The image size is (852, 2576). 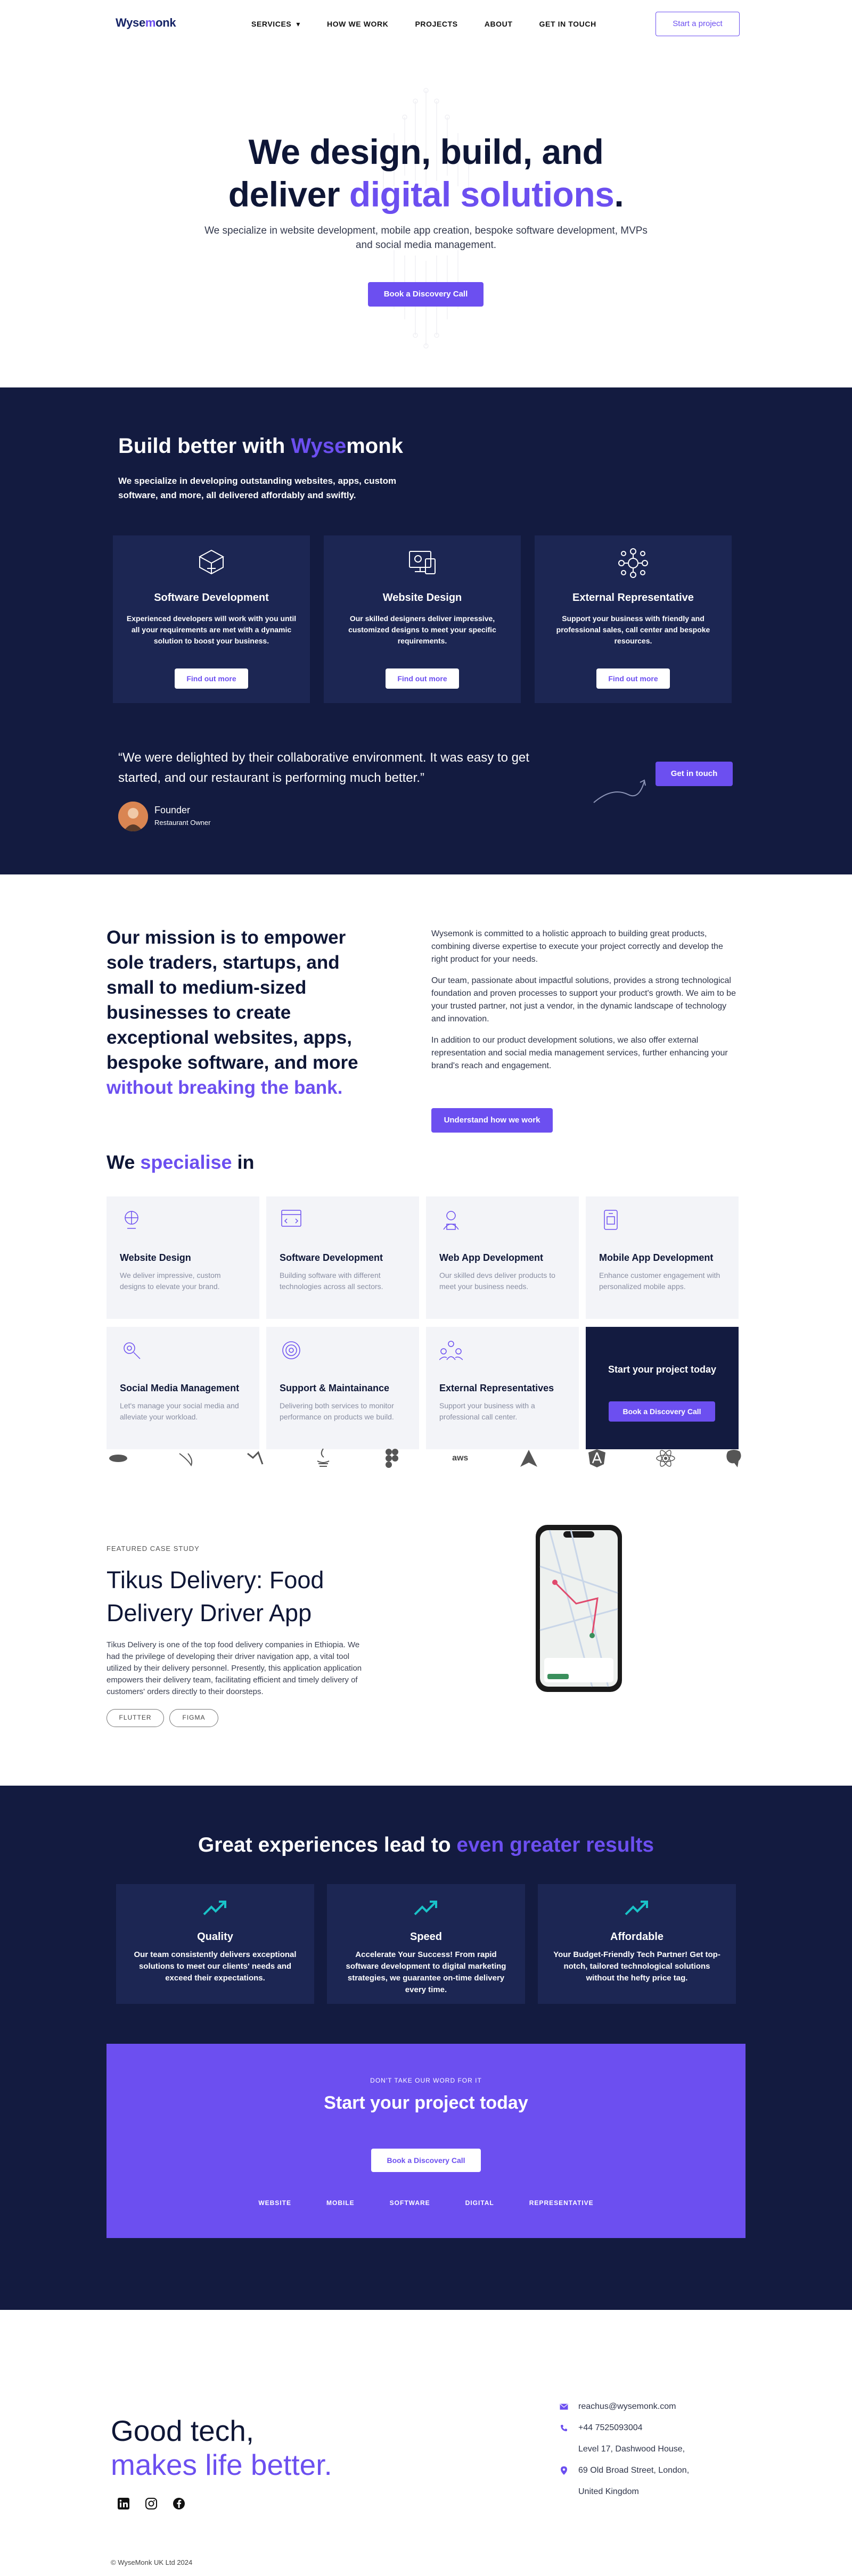 I want to click on linkedin-icon, so click(x=123, y=2503).